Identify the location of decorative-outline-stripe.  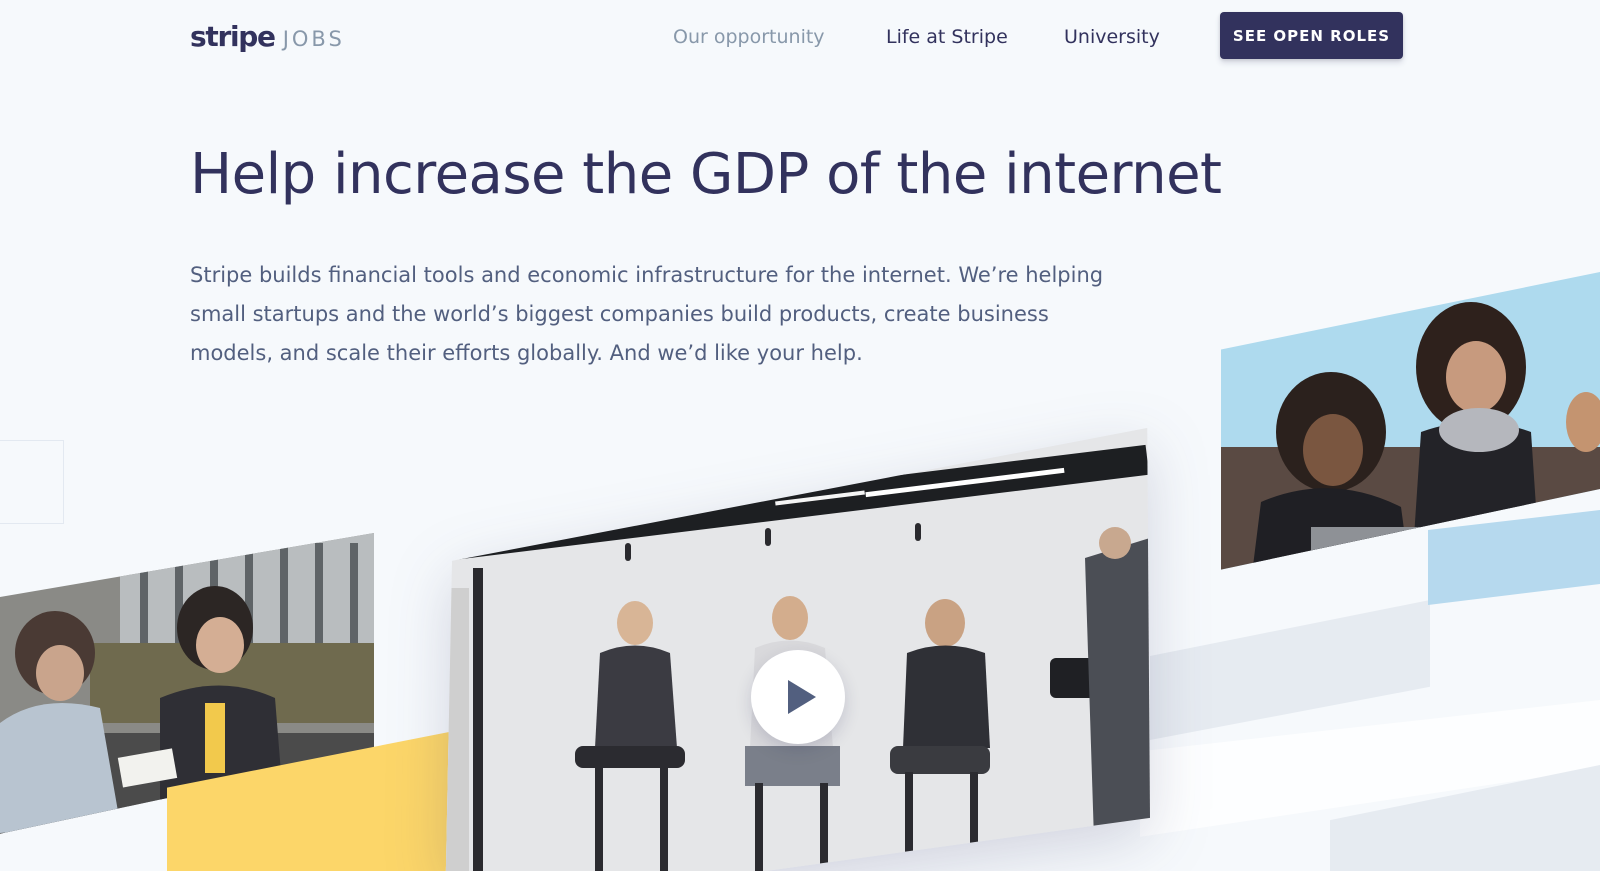
(32, 482).